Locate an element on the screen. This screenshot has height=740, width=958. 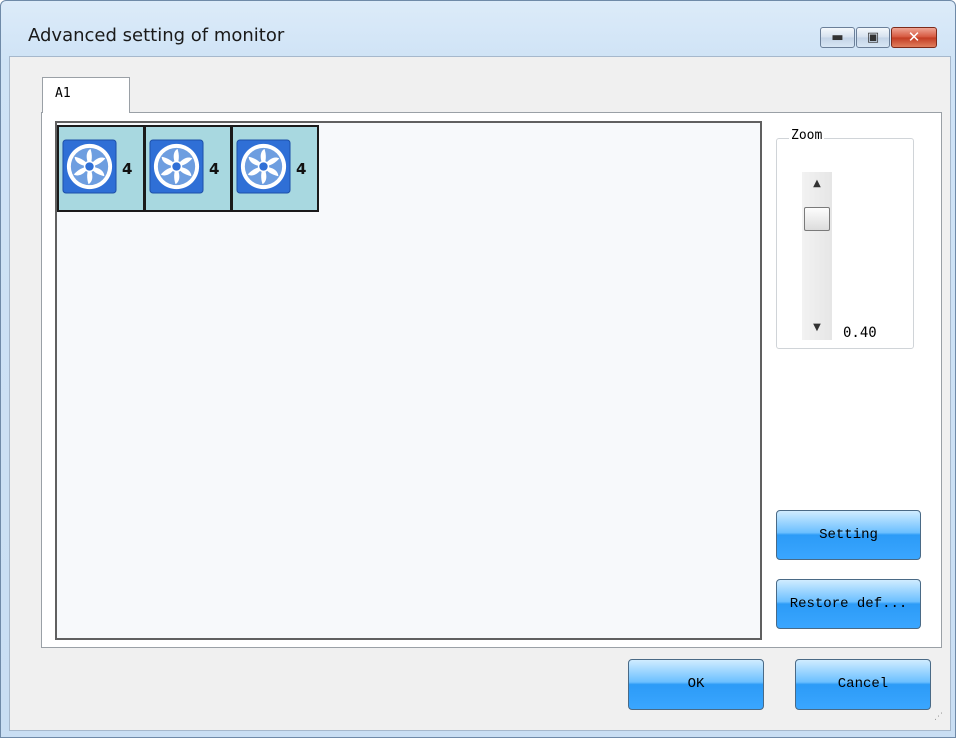
close-icon: ✕ is located at coordinates (914, 37).